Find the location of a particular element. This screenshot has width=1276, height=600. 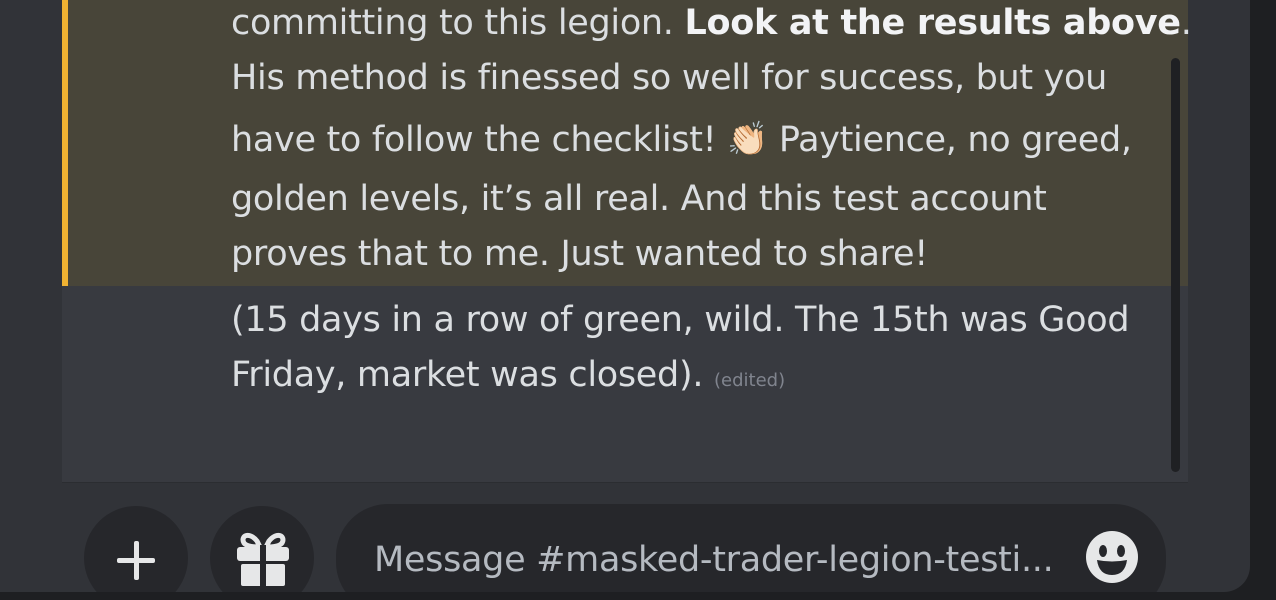

gift-icon is located at coordinates (263, 559).